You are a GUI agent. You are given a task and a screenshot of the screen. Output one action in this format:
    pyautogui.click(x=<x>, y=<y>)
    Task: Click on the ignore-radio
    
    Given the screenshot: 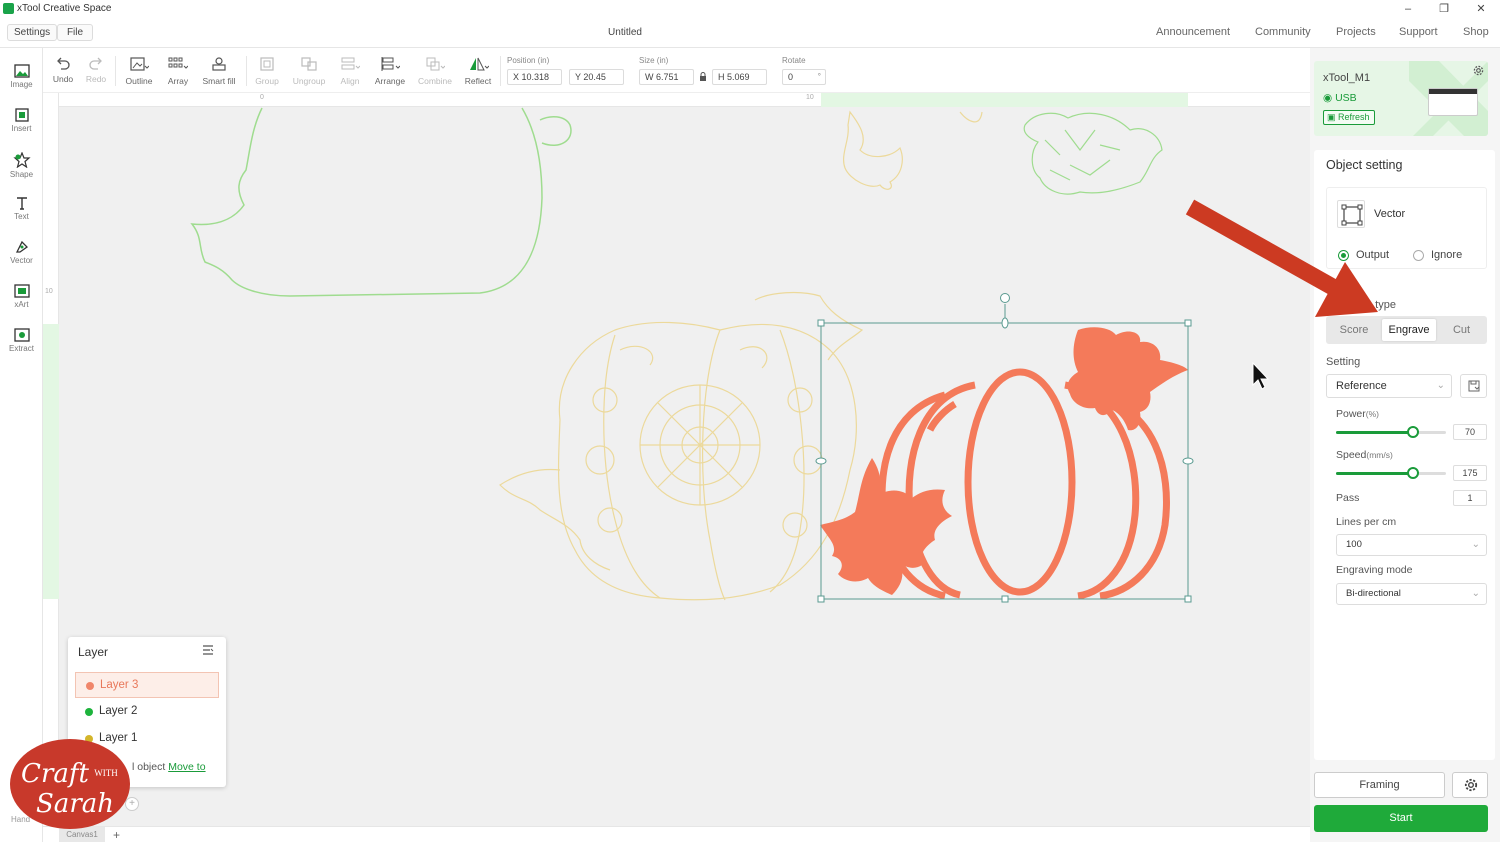 What is the action you would take?
    pyautogui.click(x=1418, y=255)
    